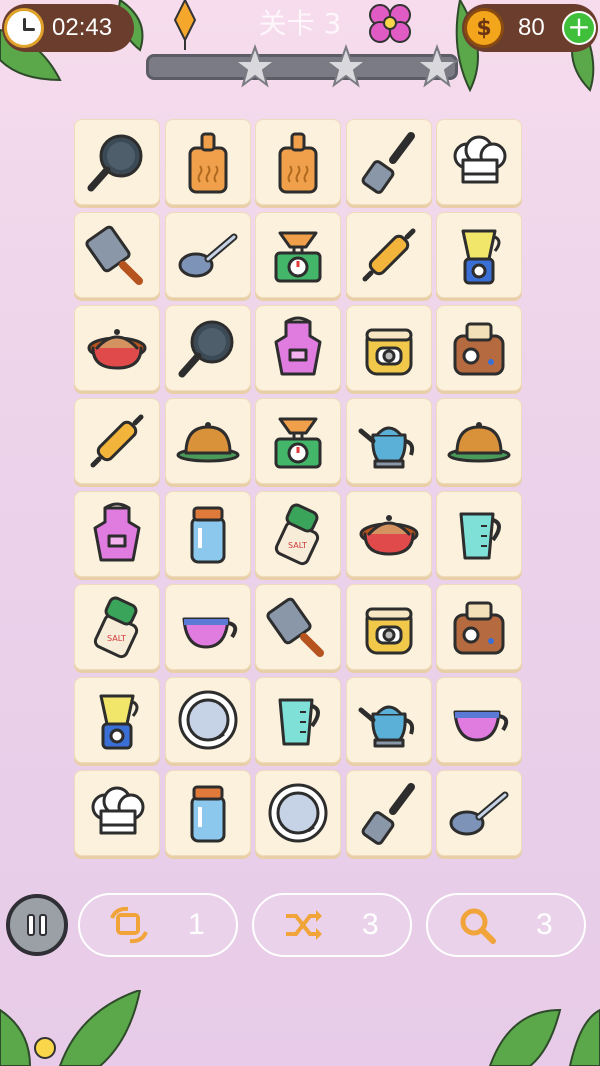  Describe the element at coordinates (37, 925) in the screenshot. I see `pause-button` at that location.